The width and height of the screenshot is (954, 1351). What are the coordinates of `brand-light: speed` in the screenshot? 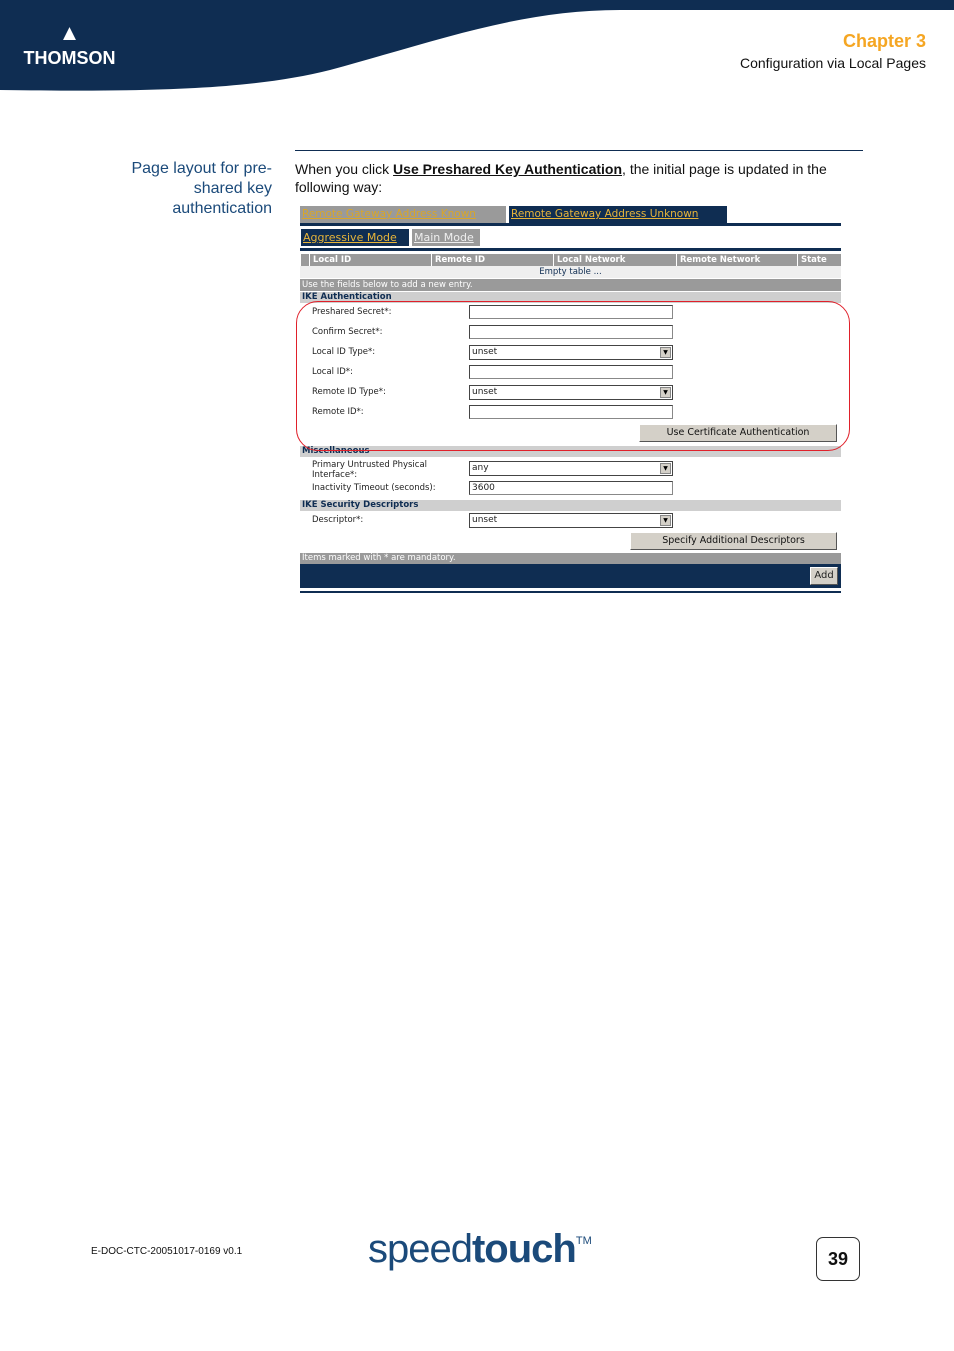 It's located at (420, 1249).